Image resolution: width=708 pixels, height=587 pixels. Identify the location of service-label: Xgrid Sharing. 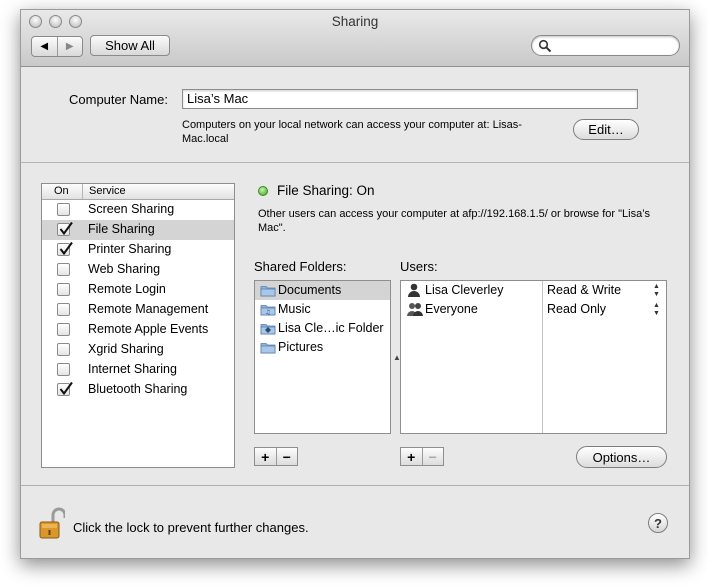
(126, 349).